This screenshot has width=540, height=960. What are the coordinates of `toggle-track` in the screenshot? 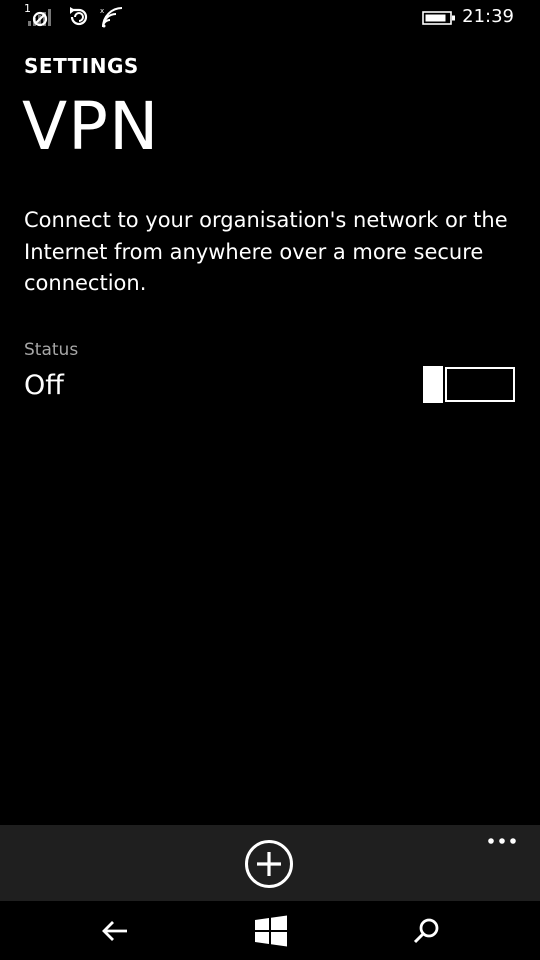 It's located at (480, 384).